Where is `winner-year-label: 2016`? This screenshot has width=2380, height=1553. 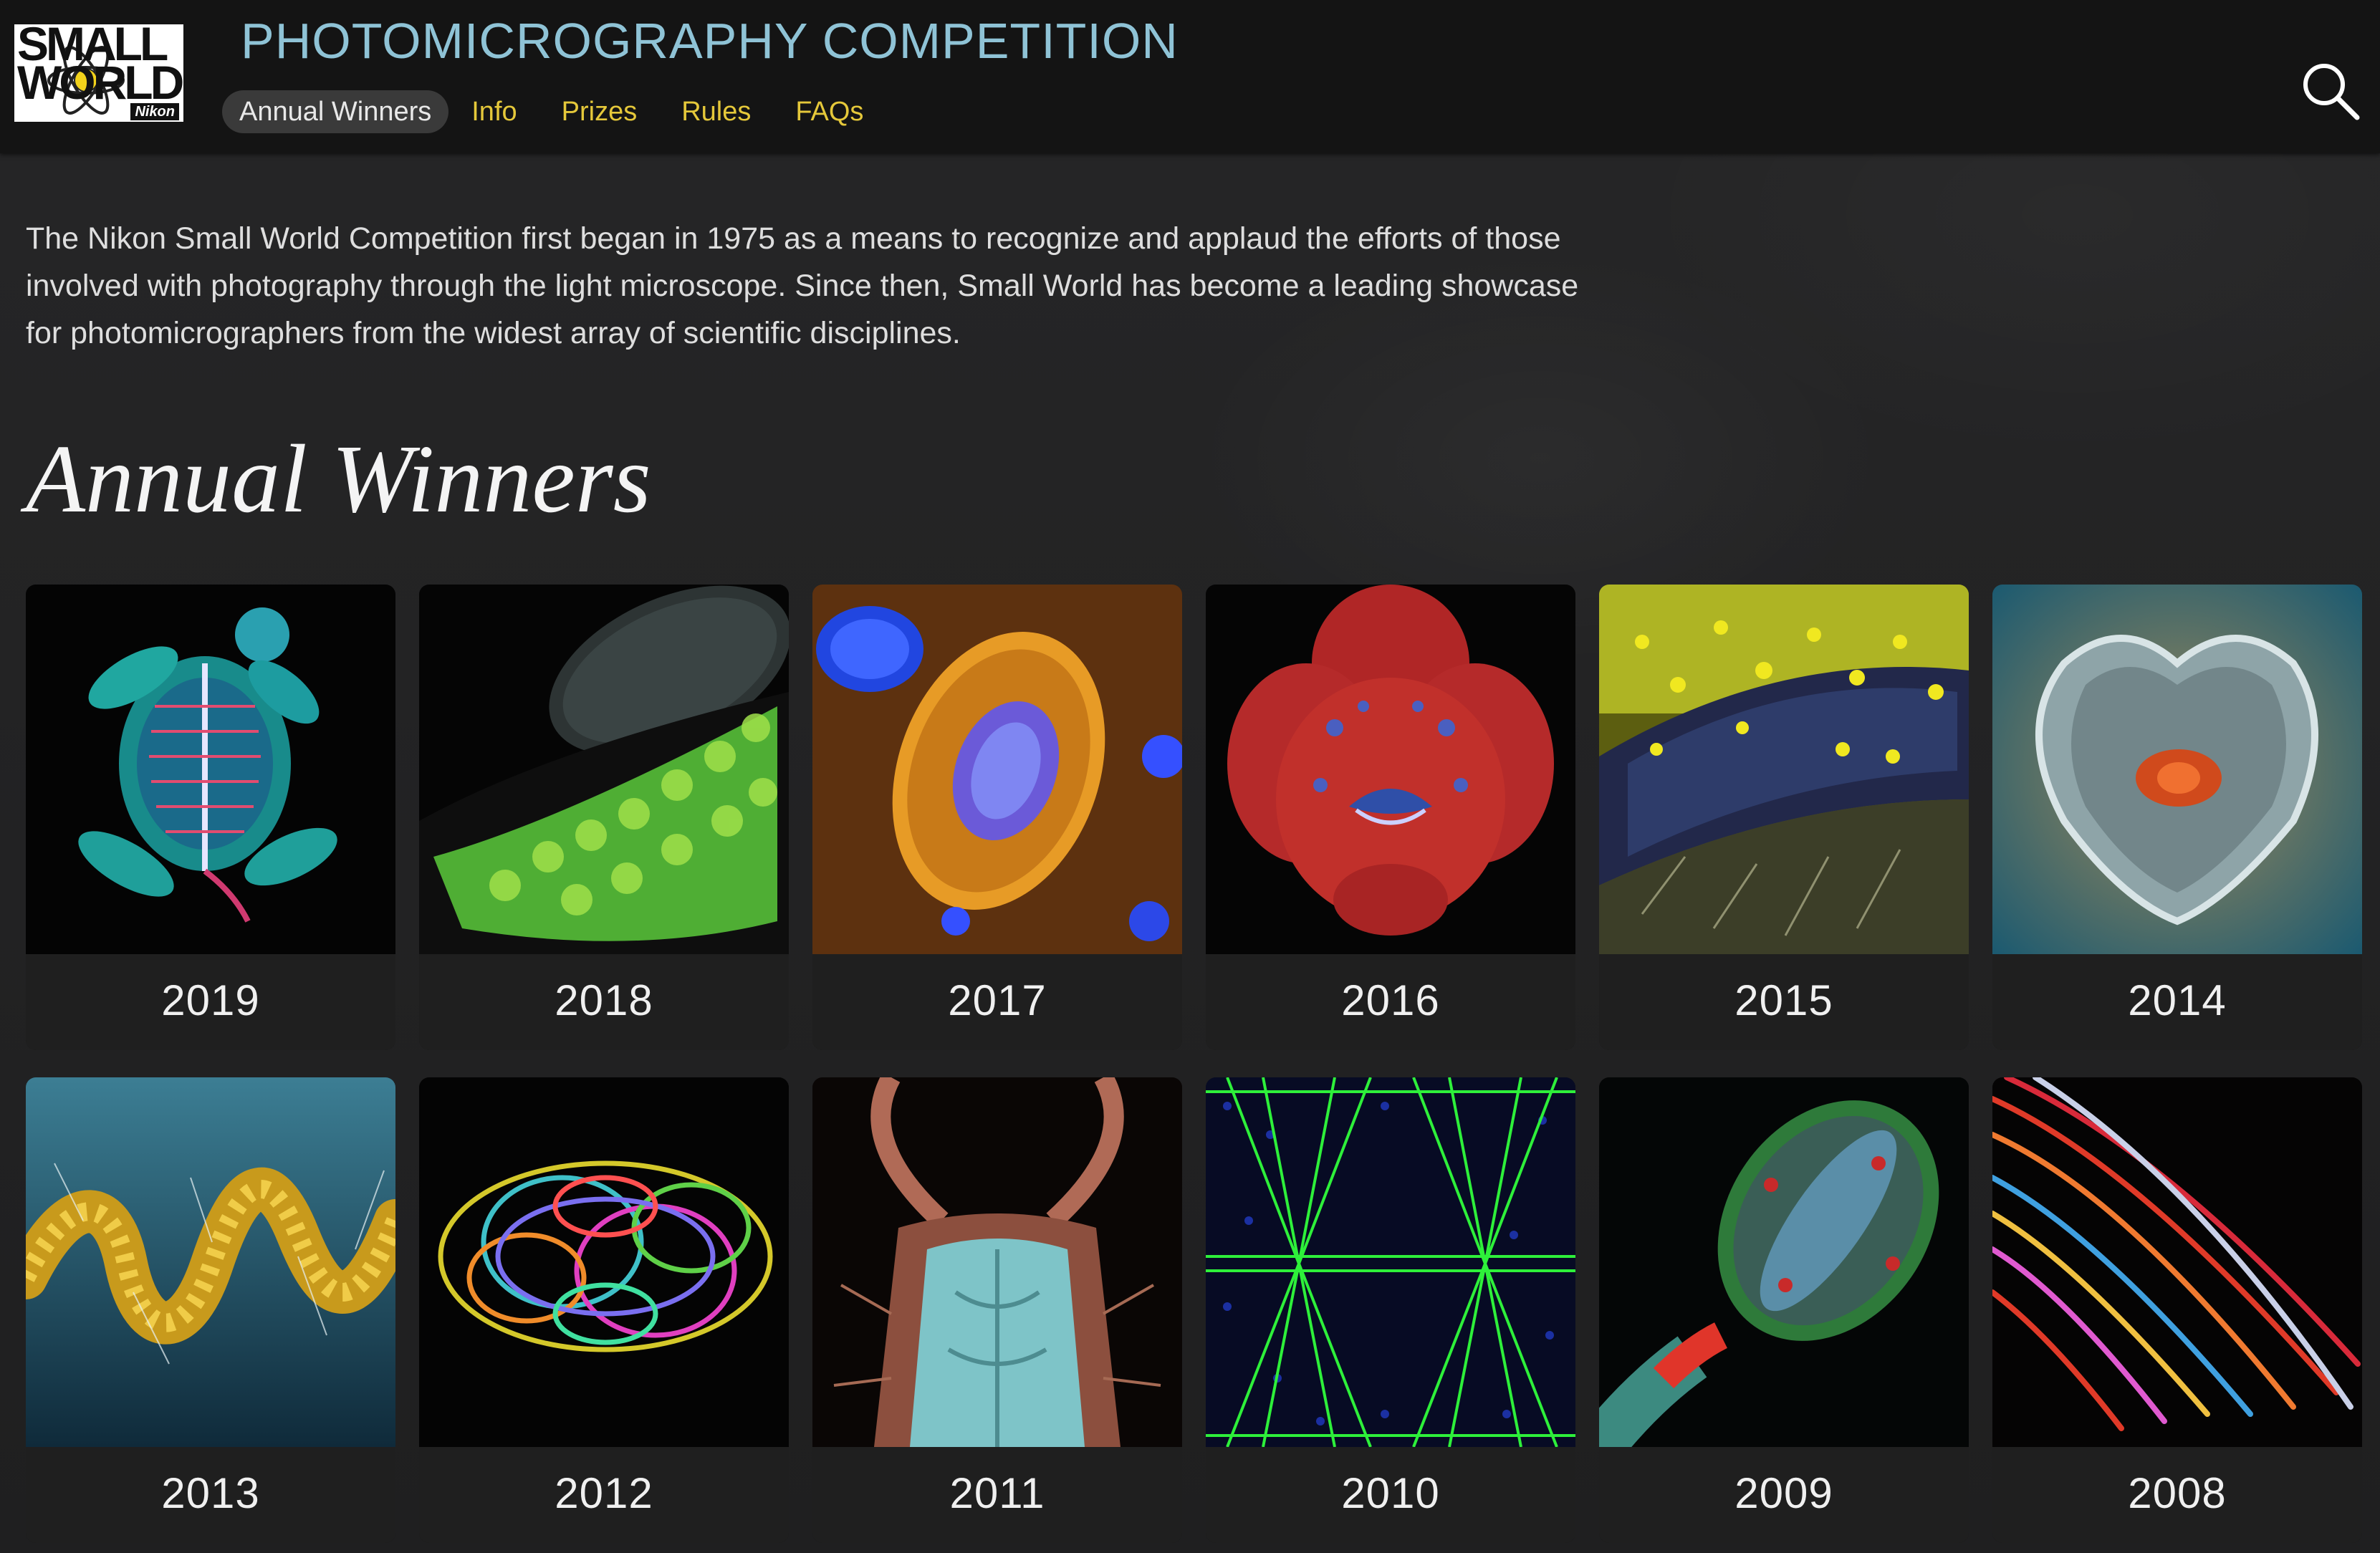 winner-year-label: 2016 is located at coordinates (1390, 1002).